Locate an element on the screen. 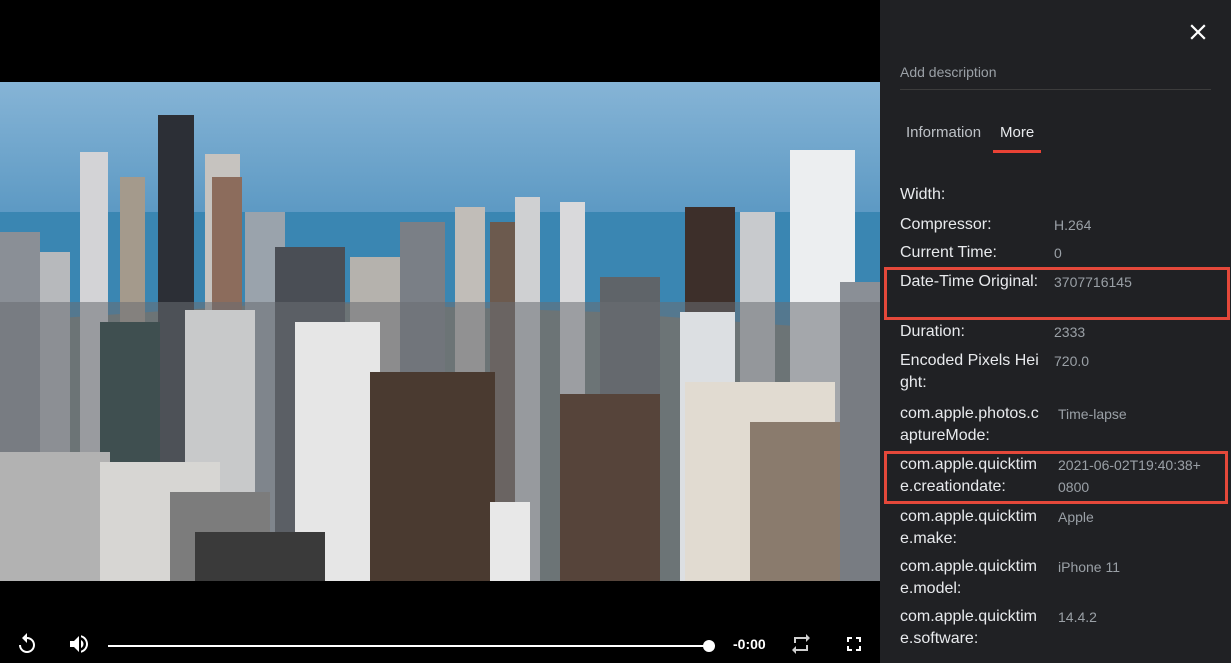 The image size is (1231, 663). close-button is located at coordinates (1198, 32).